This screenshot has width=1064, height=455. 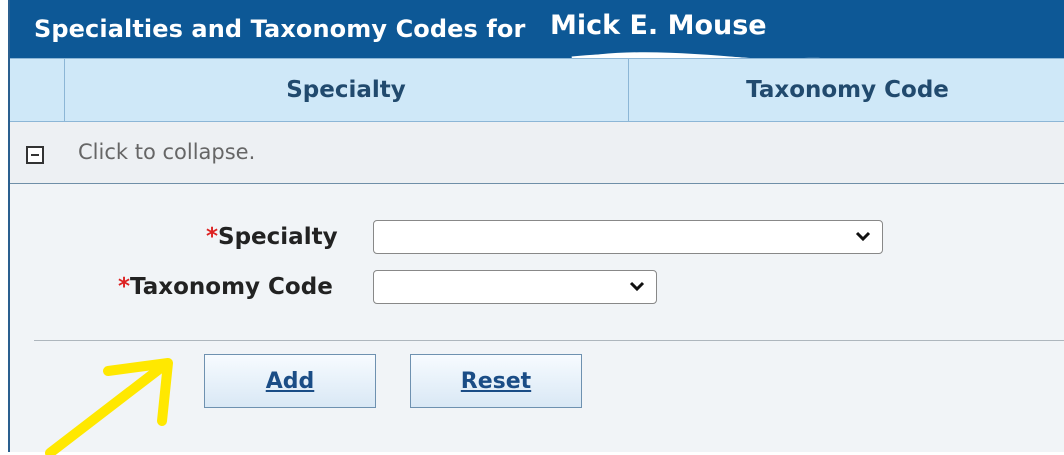 I want to click on column-taxonomy-code: Taxonomy Code, so click(x=846, y=90).